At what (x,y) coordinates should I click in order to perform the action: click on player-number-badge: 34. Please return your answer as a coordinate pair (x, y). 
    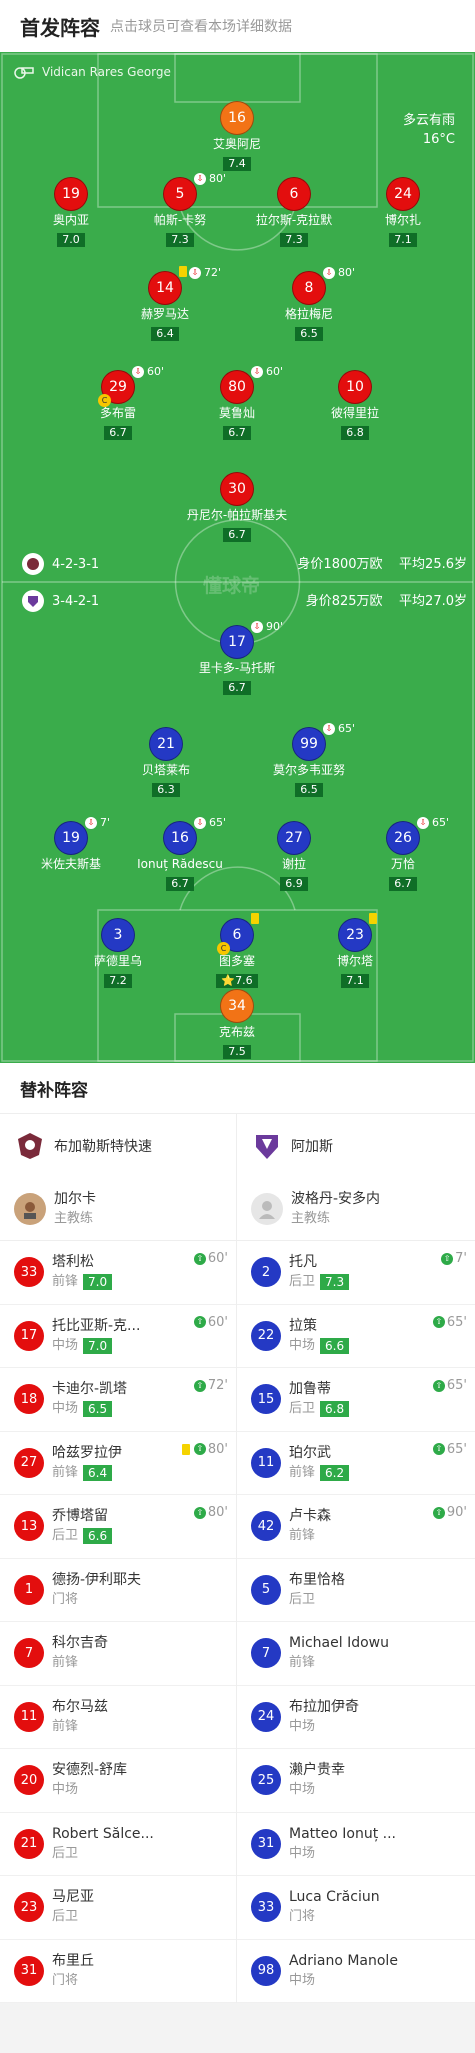
    Looking at the image, I should click on (237, 1006).